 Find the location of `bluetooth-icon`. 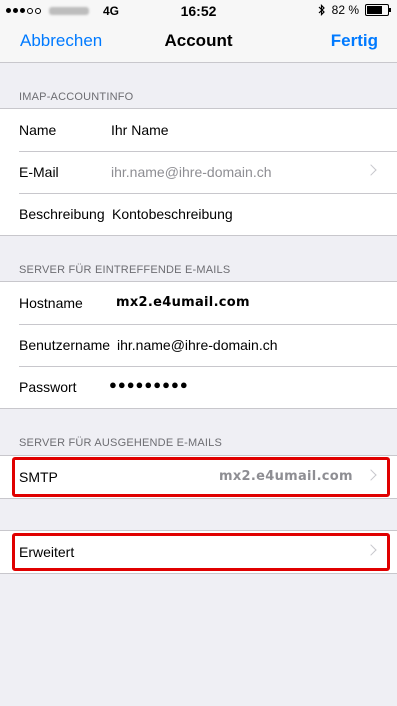

bluetooth-icon is located at coordinates (321, 10).